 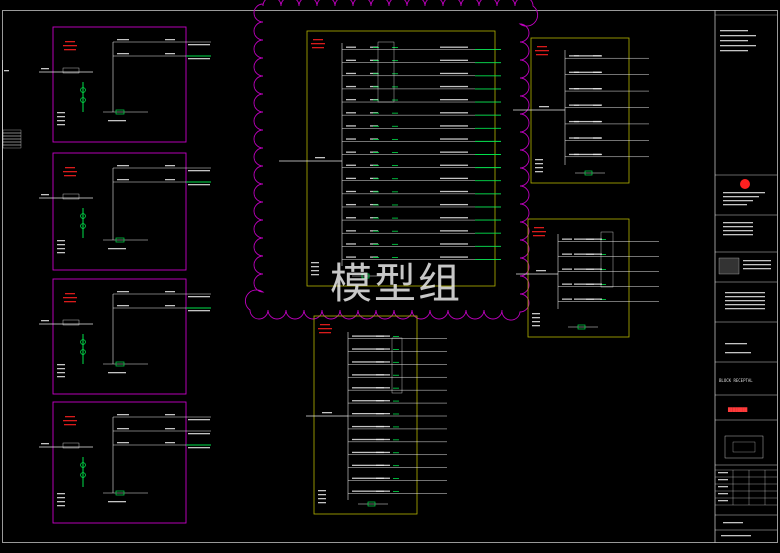 I want to click on sub-box, so click(x=386, y=72).